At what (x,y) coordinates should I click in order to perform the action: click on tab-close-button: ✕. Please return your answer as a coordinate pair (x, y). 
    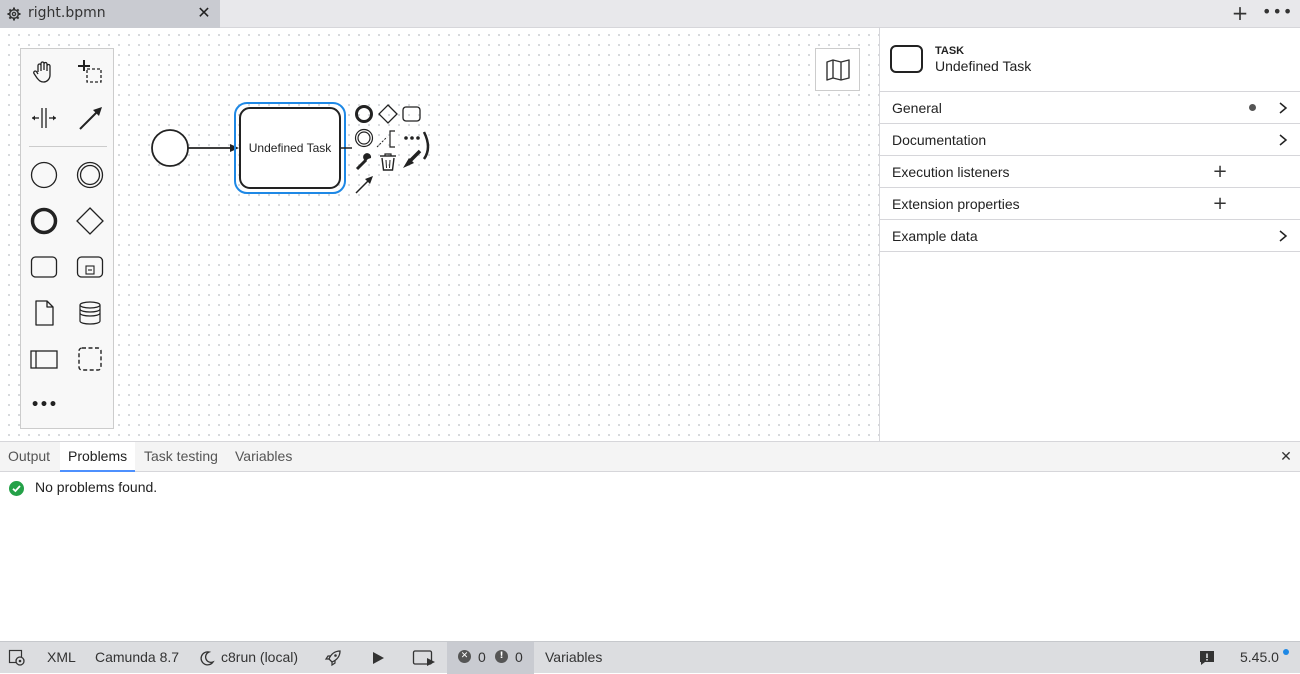
    Looking at the image, I should click on (204, 13).